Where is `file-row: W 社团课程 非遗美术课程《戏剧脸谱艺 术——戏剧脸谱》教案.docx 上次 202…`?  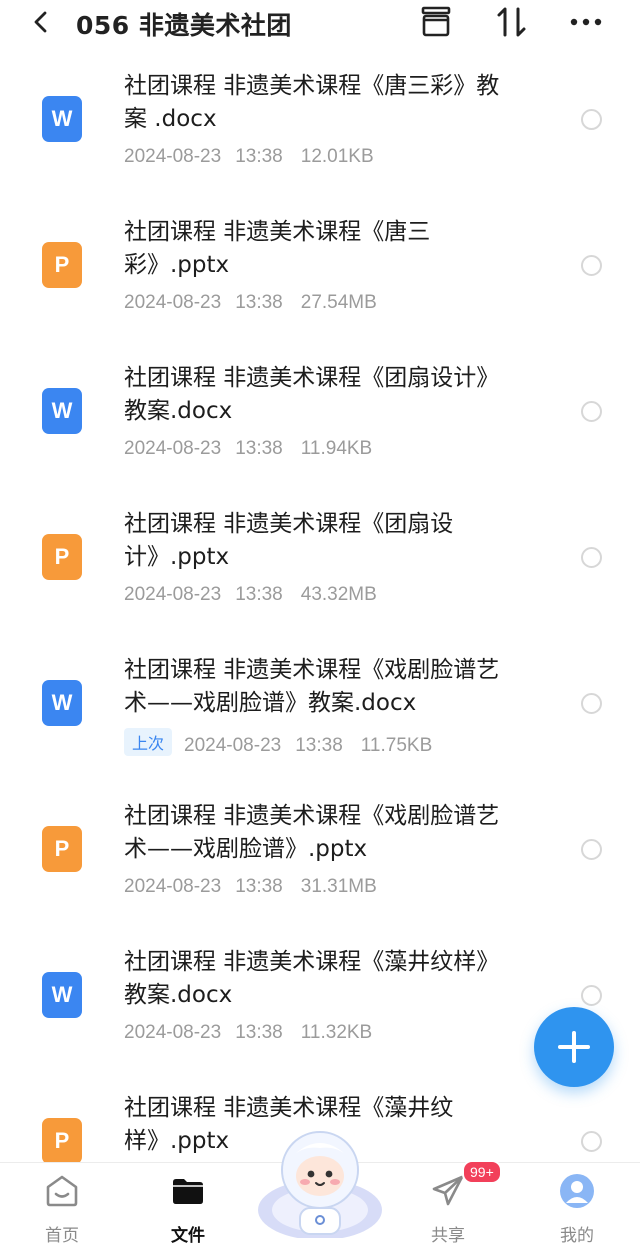
file-row: W 社团课程 非遗美术课程《戏剧脸谱艺 术——戏剧脸谱》教案.docx 上次 202… is located at coordinates (320, 703).